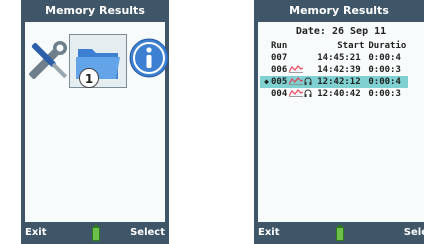 This screenshot has height=244, width=424. I want to click on table-row: ◆ 005 12:42:12 0:00:4, so click(334, 82).